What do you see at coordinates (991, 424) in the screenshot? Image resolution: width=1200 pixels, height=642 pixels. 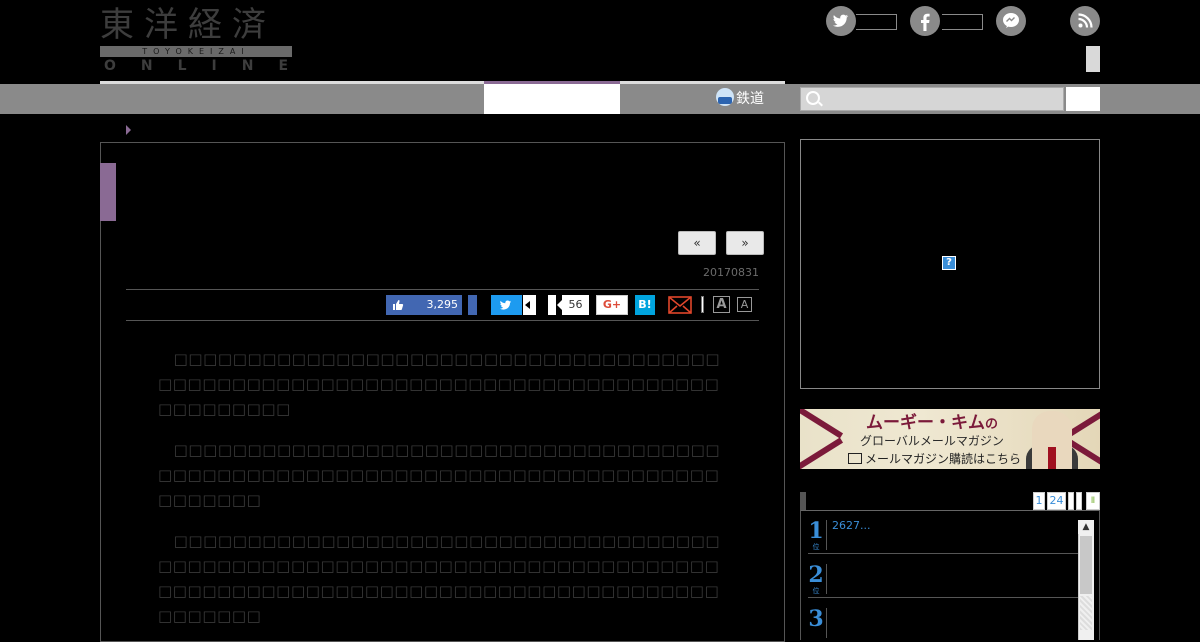 I see `banner-title-suffix: の` at bounding box center [991, 424].